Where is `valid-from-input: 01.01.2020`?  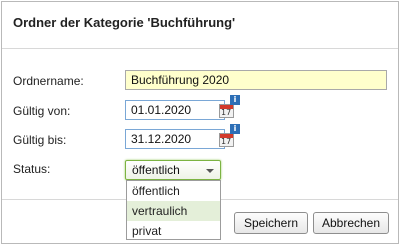
valid-from-input: 01.01.2020 is located at coordinates (175, 110).